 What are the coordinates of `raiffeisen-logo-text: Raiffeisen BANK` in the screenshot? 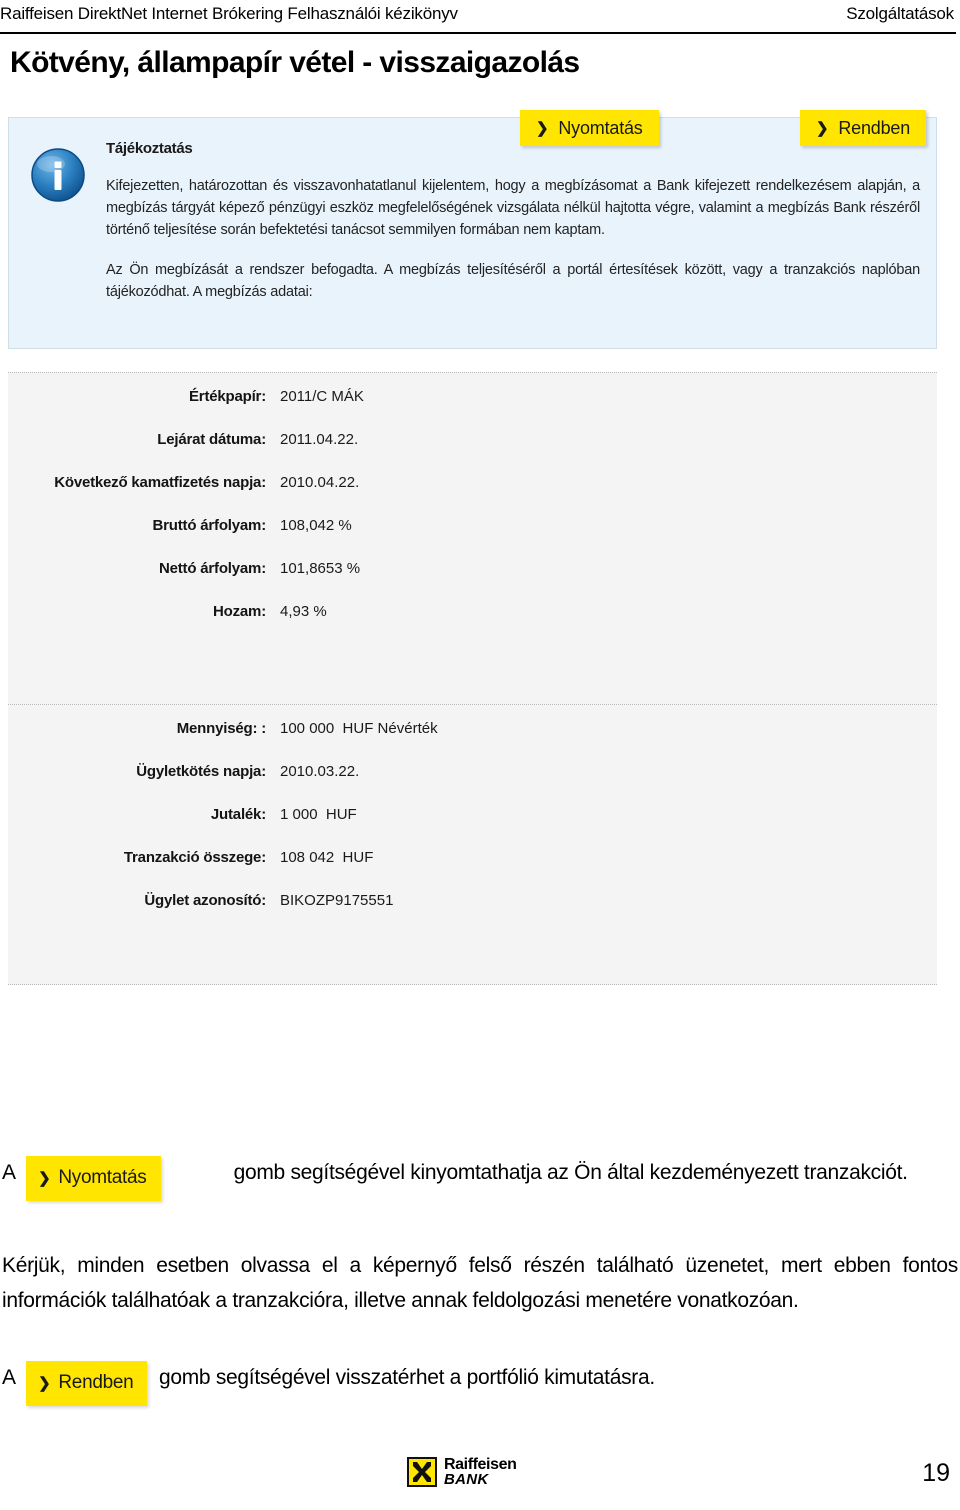 It's located at (480, 1472).